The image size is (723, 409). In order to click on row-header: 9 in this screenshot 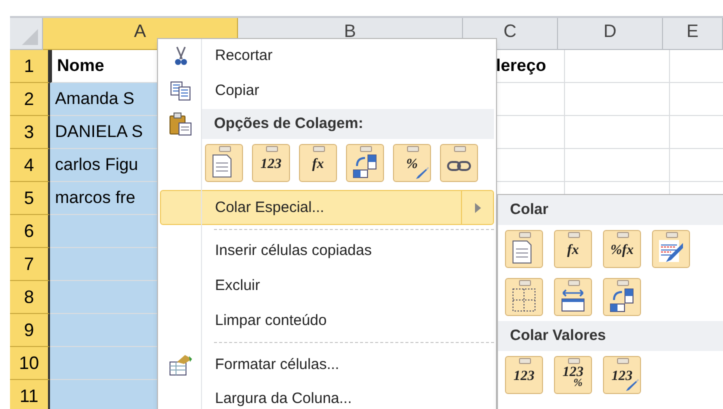, I will do `click(30, 330)`.